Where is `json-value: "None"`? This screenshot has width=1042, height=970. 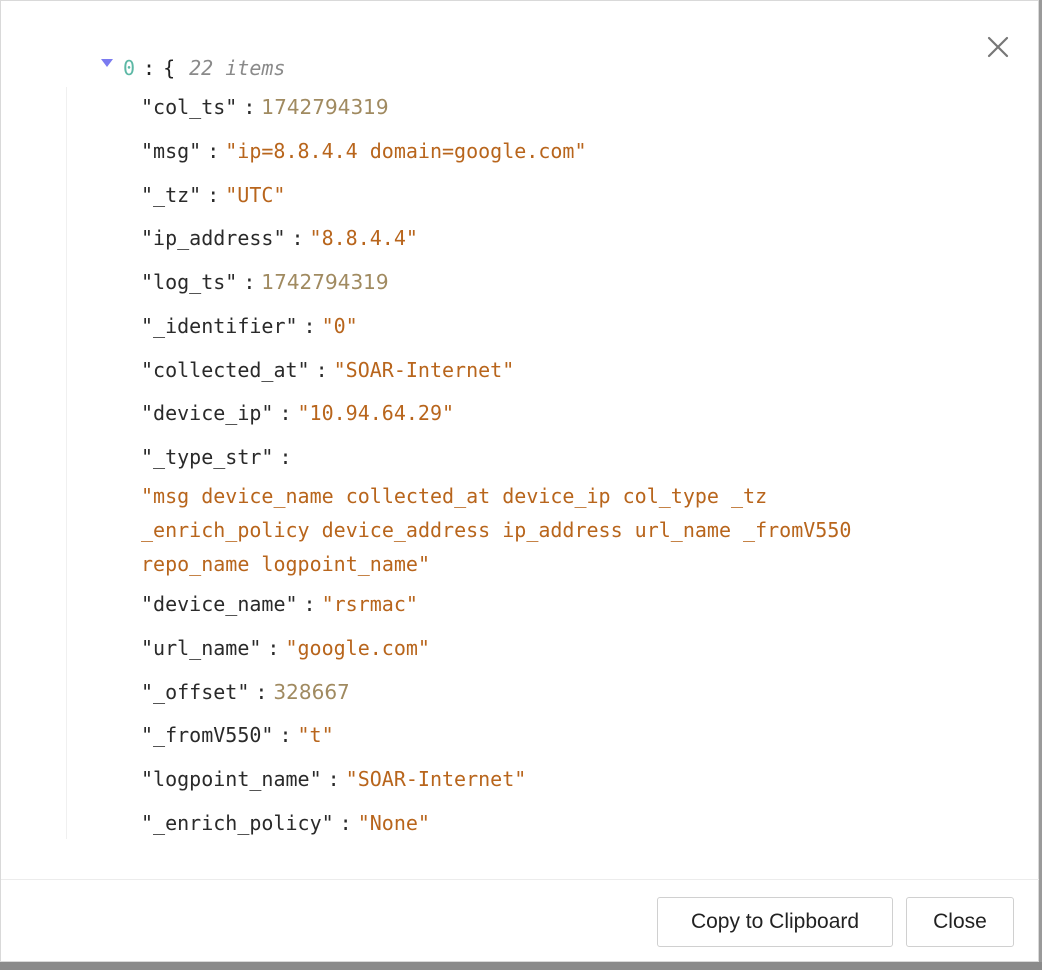
json-value: "None" is located at coordinates (393, 823).